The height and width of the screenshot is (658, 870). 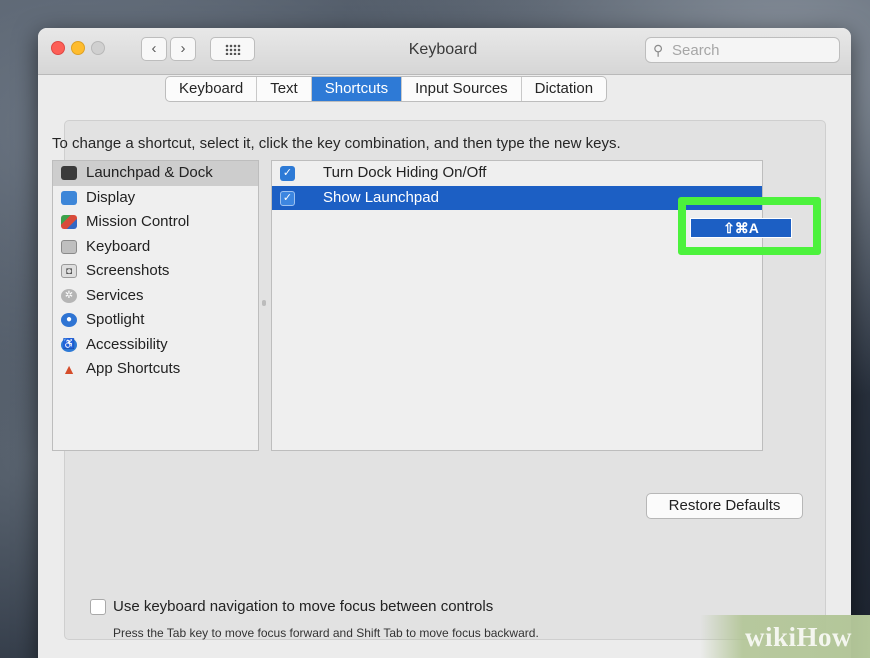 I want to click on shortcut-label: Turn Dock Hiding On/Off, so click(x=405, y=172).